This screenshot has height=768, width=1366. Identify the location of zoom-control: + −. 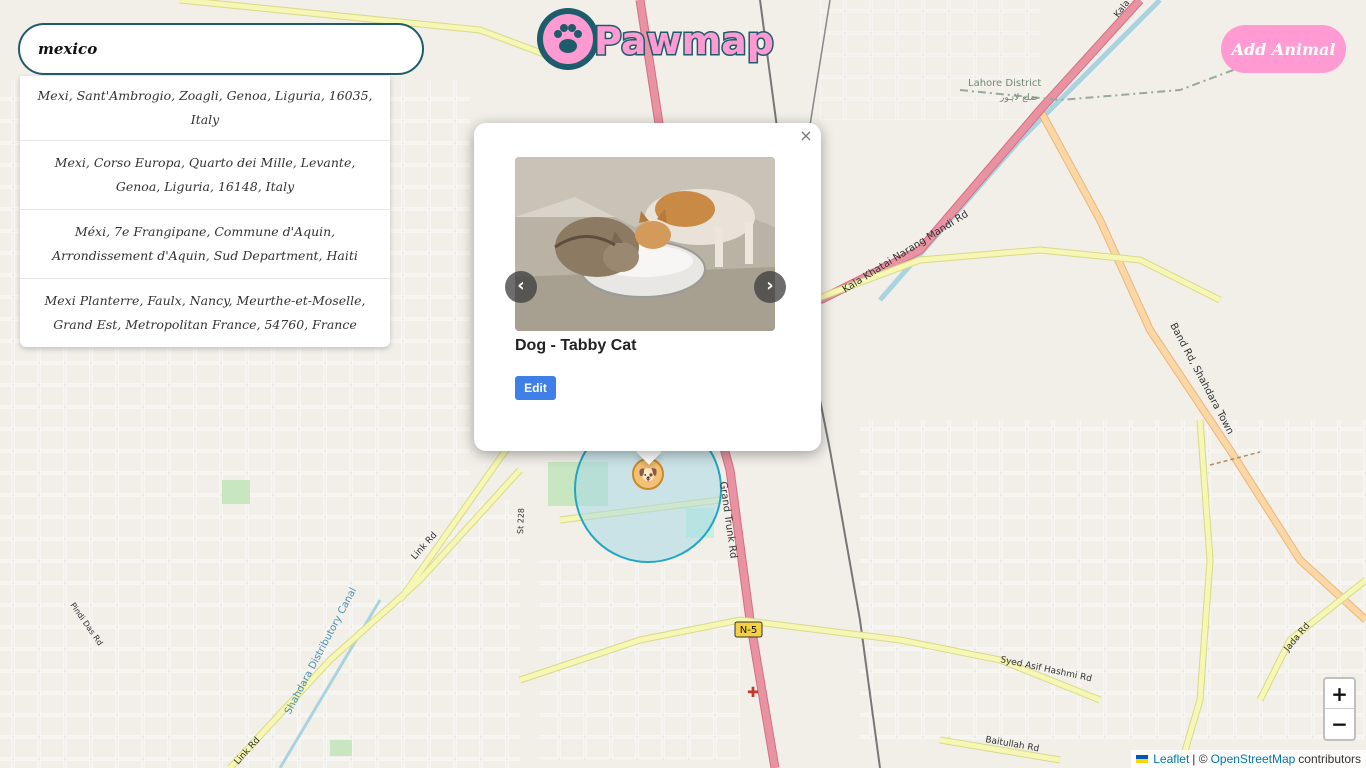
(1339, 709).